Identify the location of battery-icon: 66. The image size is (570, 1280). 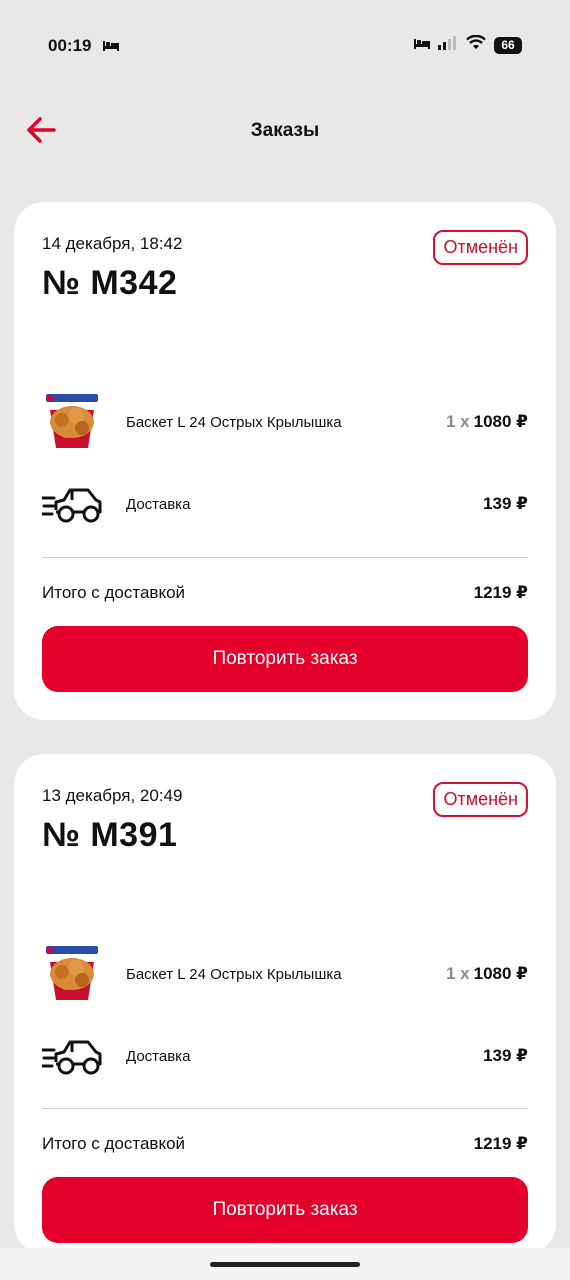
(508, 45).